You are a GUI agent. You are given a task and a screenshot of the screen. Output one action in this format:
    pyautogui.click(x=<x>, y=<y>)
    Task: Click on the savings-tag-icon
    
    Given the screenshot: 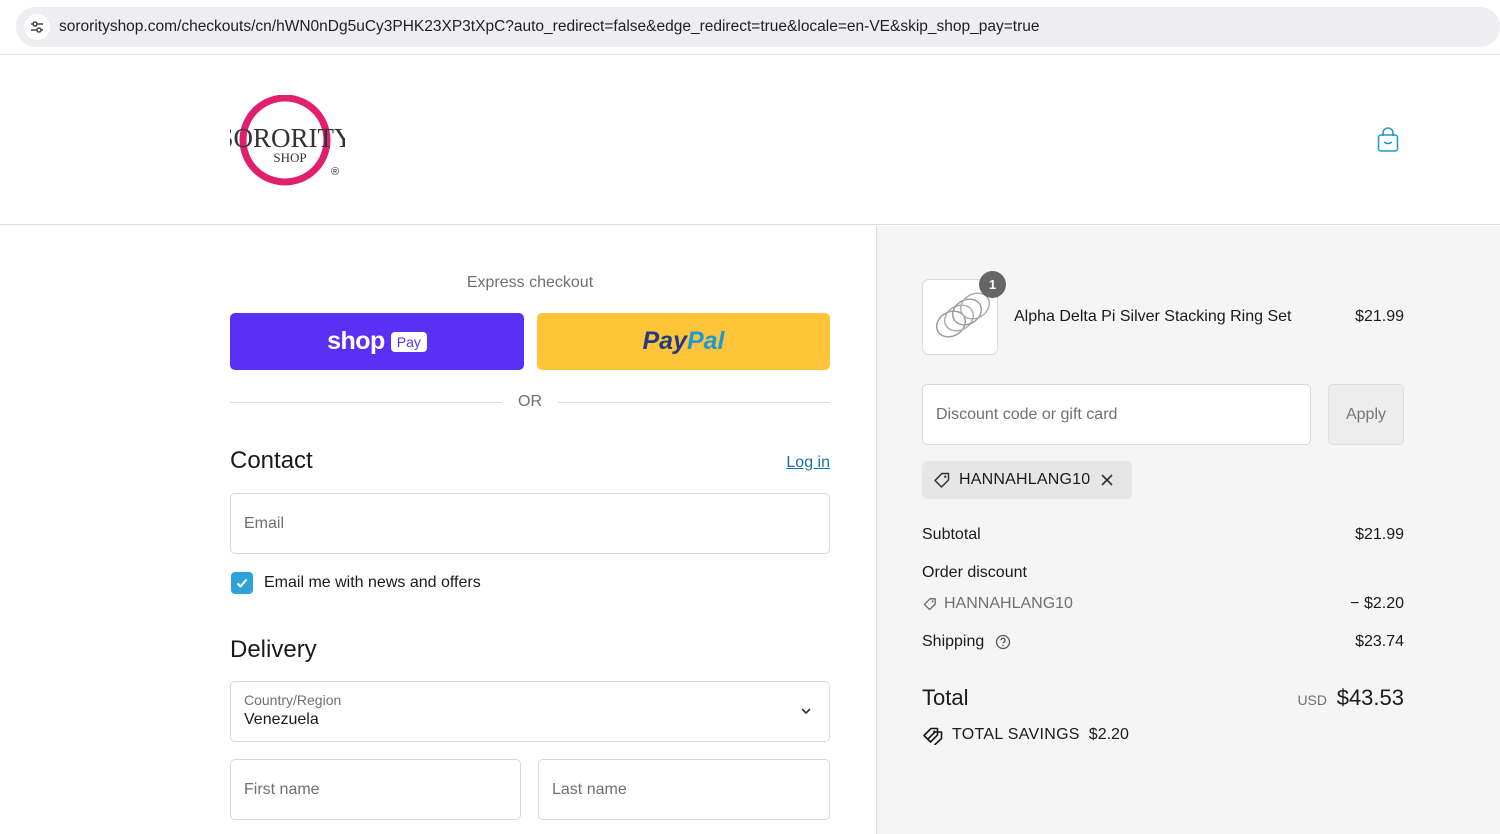 What is the action you would take?
    pyautogui.click(x=933, y=736)
    